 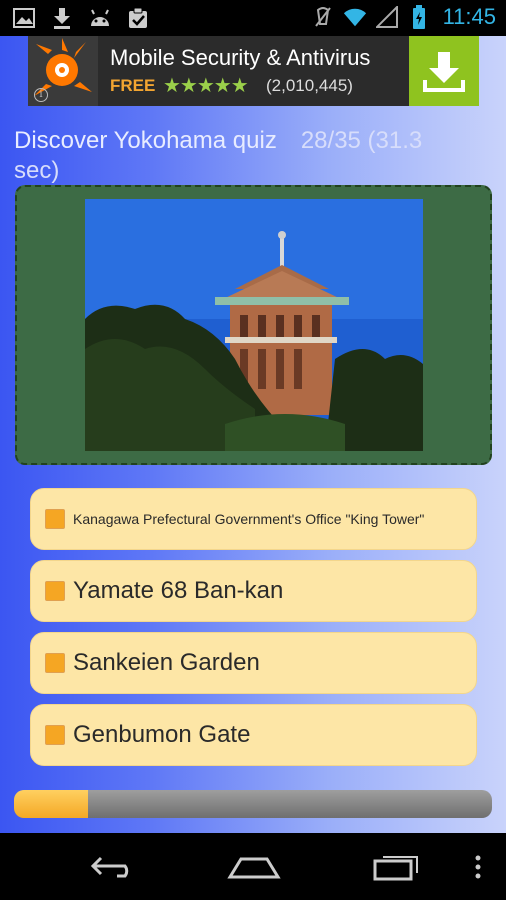 I want to click on answer-option-2: Yamate 68 Ban-kan, so click(x=253, y=591).